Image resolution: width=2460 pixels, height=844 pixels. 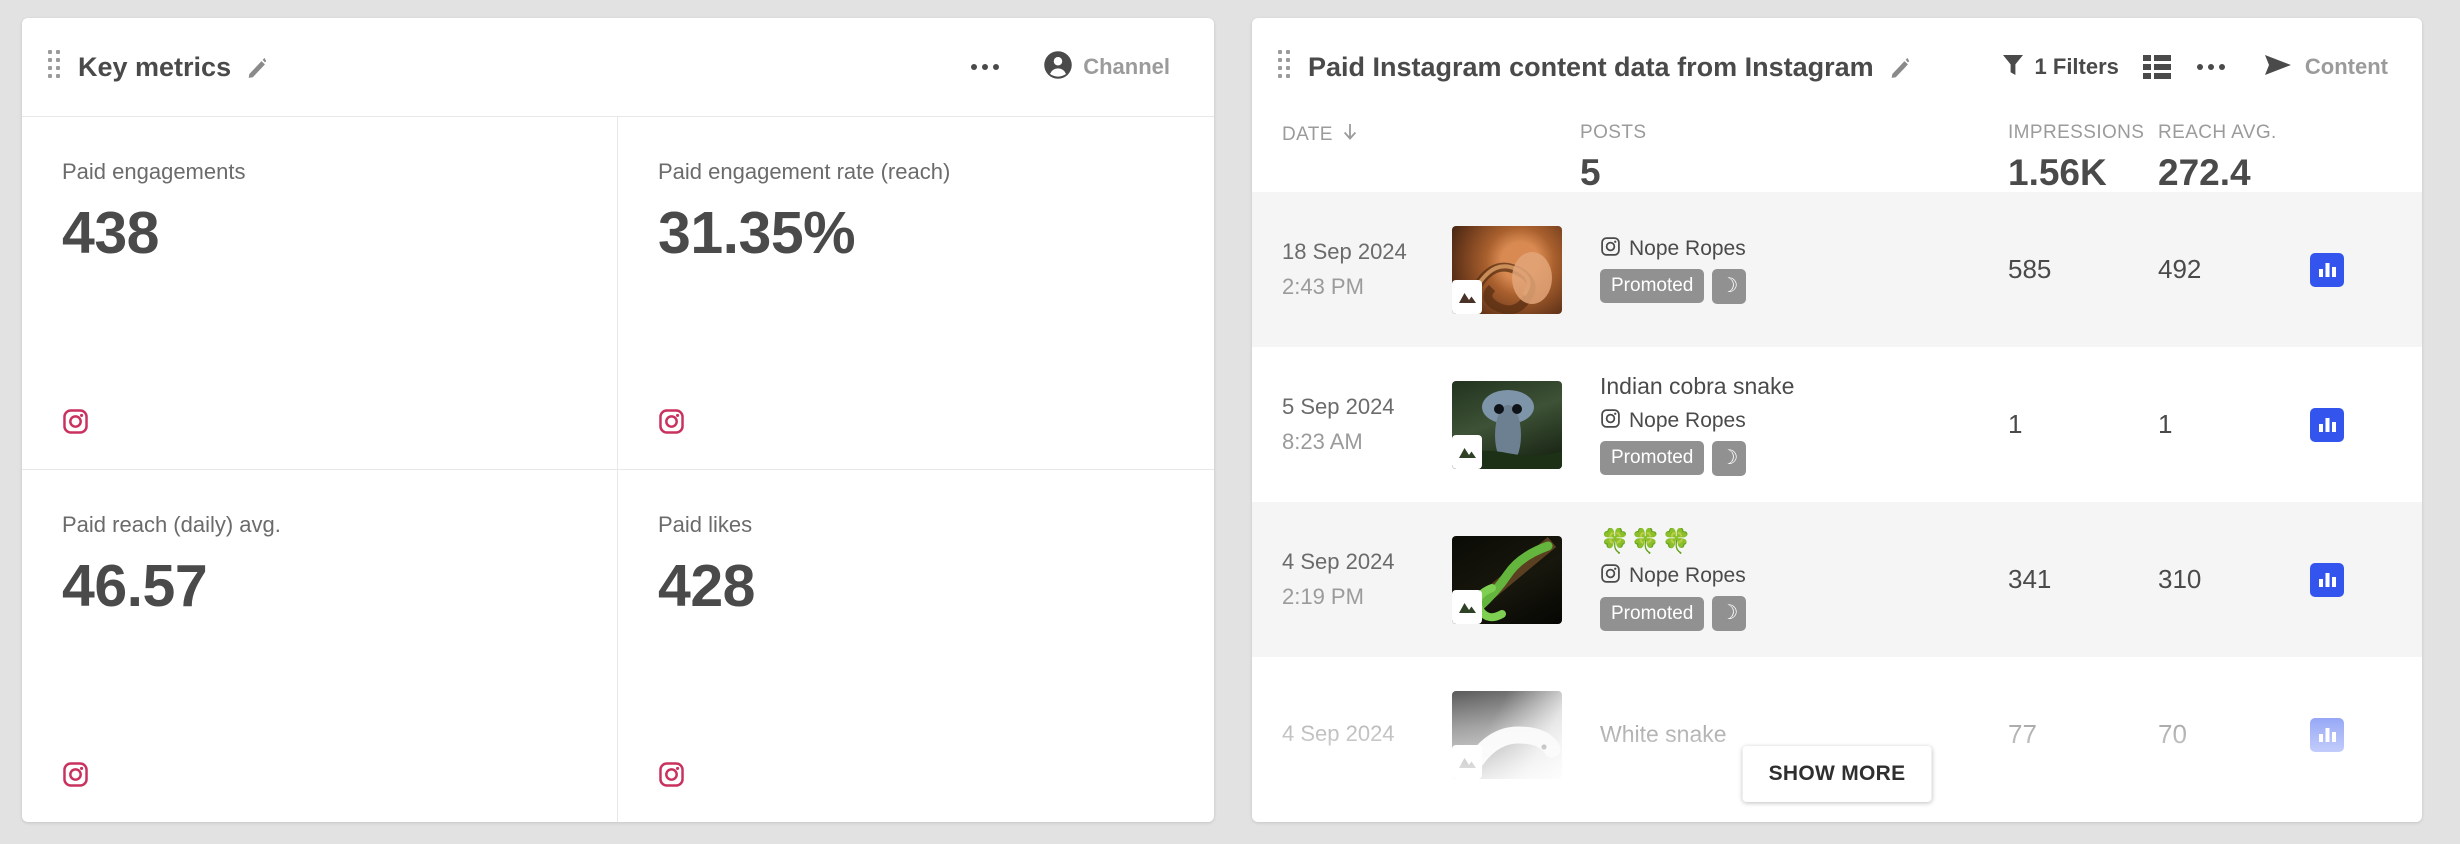 I want to click on metric-card: Paid likes 428, so click(x=916, y=646).